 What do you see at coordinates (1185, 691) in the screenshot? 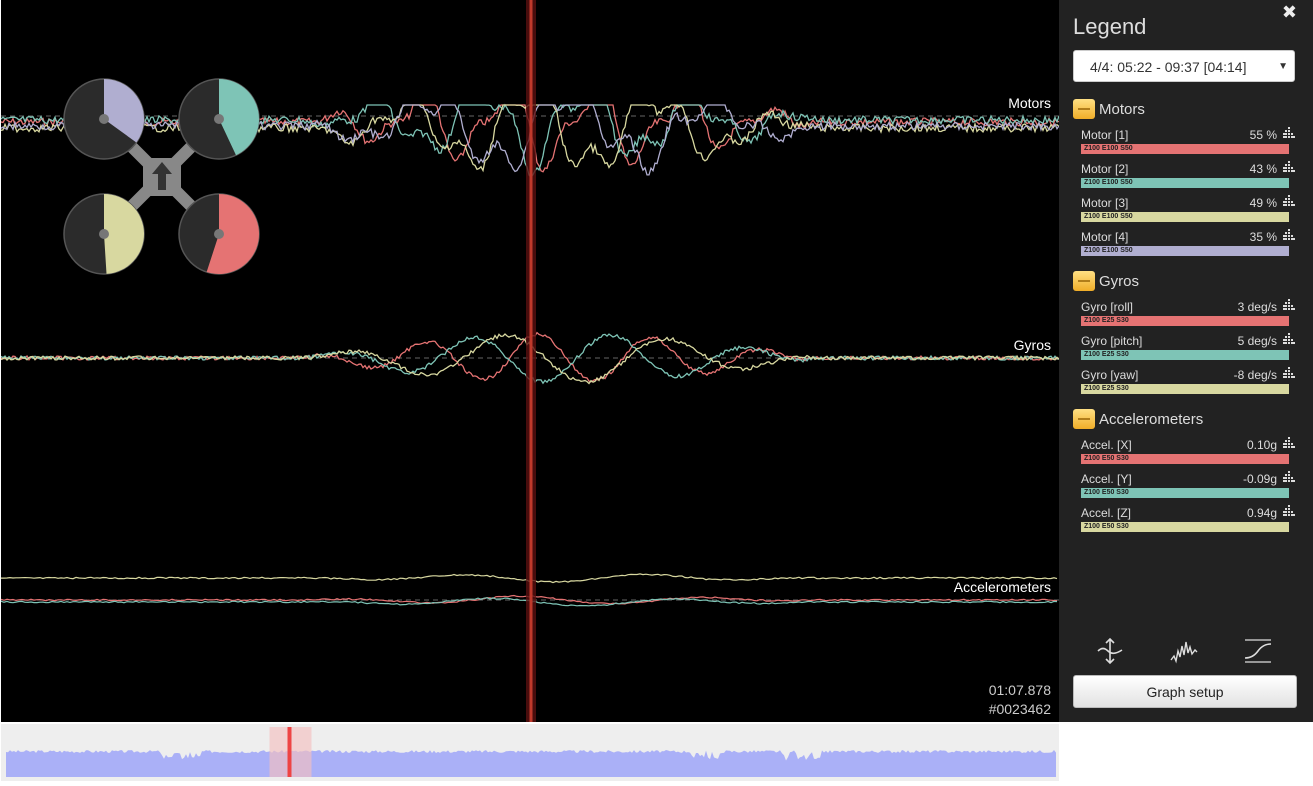
I see `graph-setup-button: Graph setup` at bounding box center [1185, 691].